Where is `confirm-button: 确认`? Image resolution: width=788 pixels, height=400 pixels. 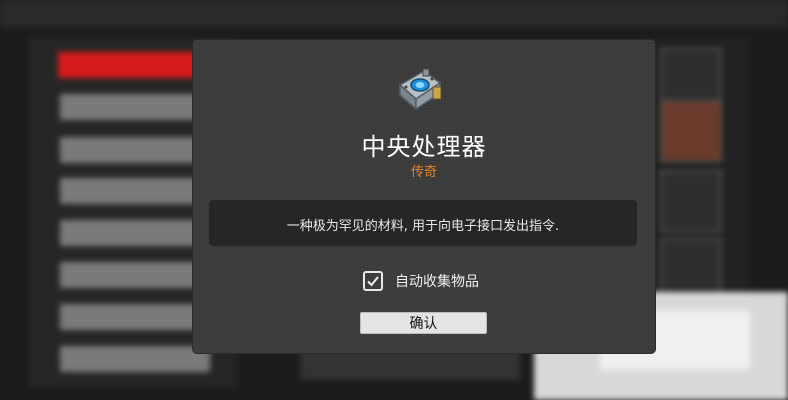 confirm-button: 确认 is located at coordinates (423, 323).